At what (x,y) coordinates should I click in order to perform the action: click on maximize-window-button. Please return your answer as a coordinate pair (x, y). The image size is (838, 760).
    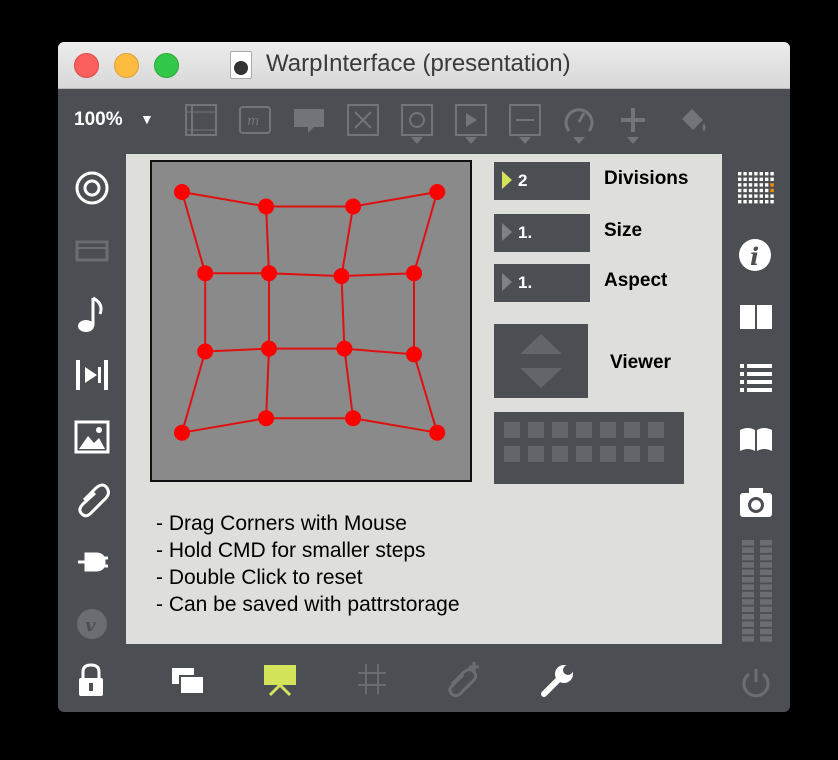
    Looking at the image, I should click on (166, 65).